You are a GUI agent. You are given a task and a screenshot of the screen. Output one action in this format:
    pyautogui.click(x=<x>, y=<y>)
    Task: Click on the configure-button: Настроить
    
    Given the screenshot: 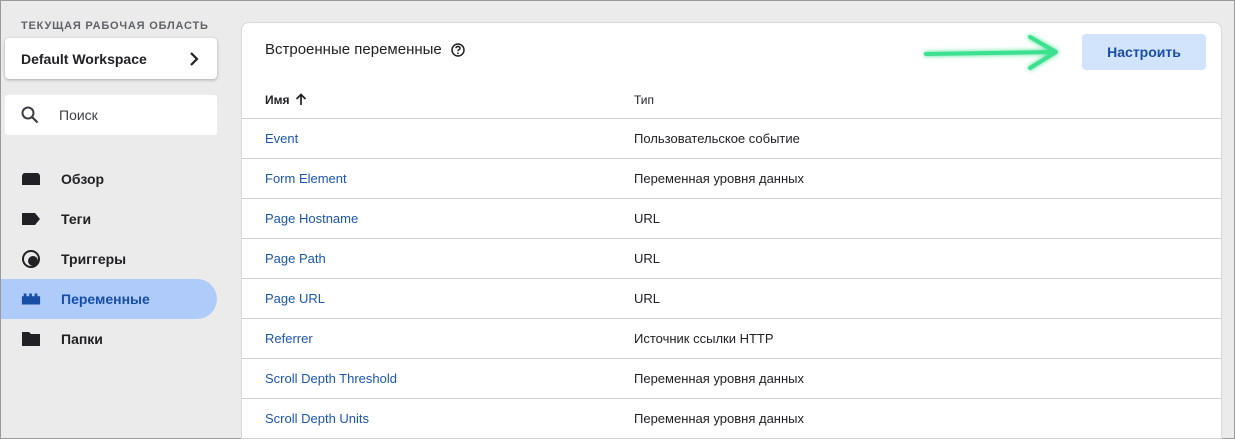 What is the action you would take?
    pyautogui.click(x=1144, y=52)
    